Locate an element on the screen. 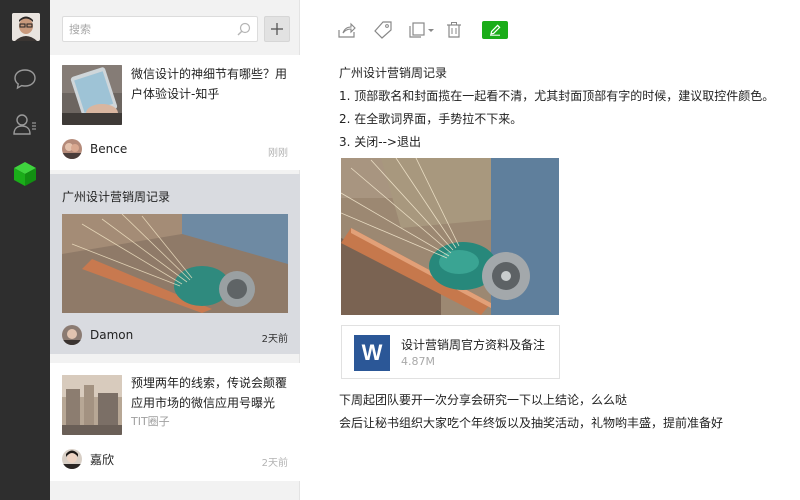  author-name: 嘉欣 is located at coordinates (102, 459).